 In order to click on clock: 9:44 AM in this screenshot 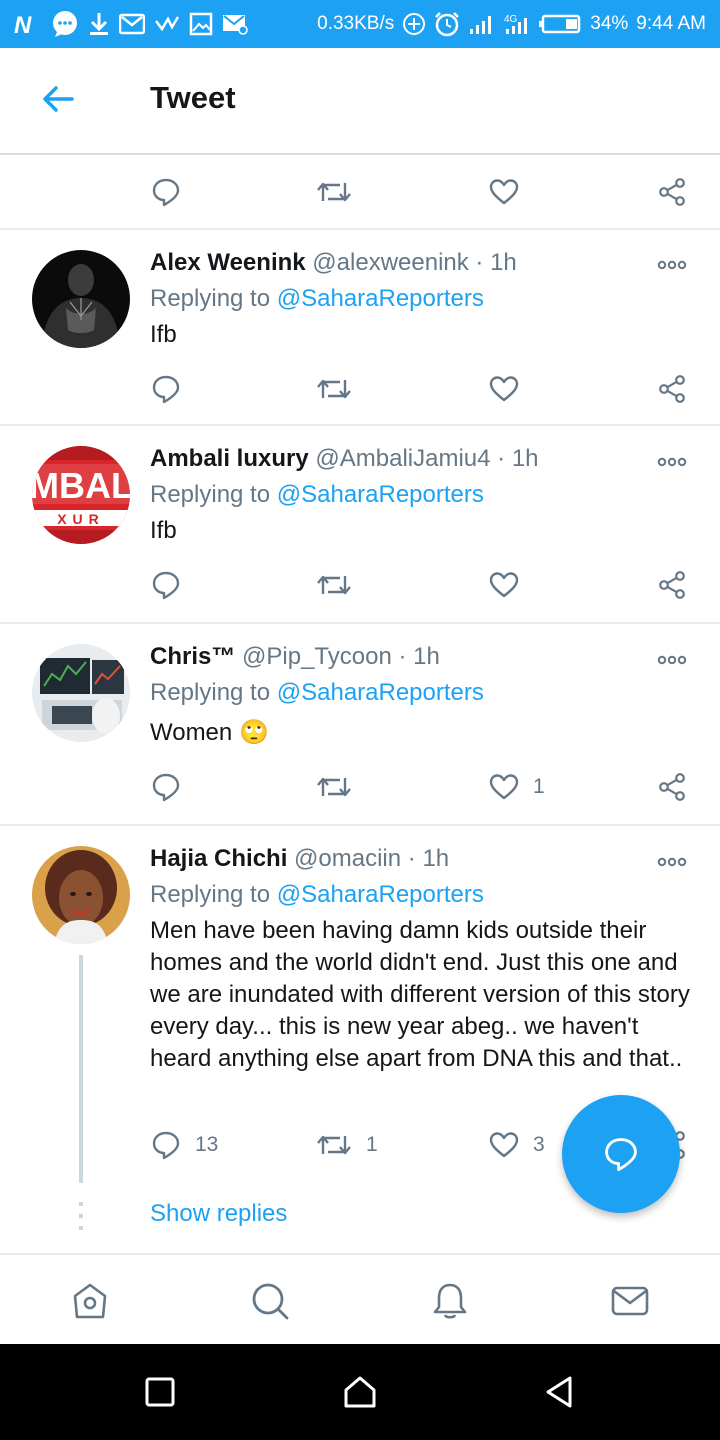, I will do `click(671, 23)`.